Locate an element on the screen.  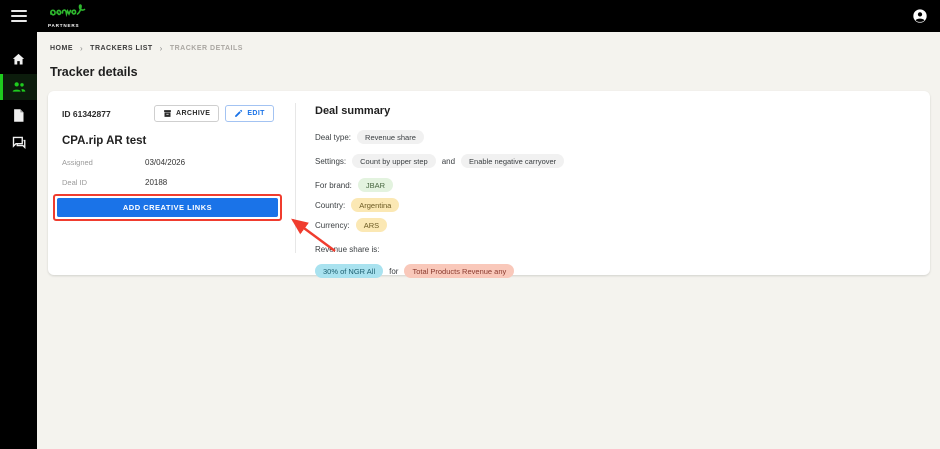
add-creative-links-button: ADD CREATIVE LINKS is located at coordinates (167, 207).